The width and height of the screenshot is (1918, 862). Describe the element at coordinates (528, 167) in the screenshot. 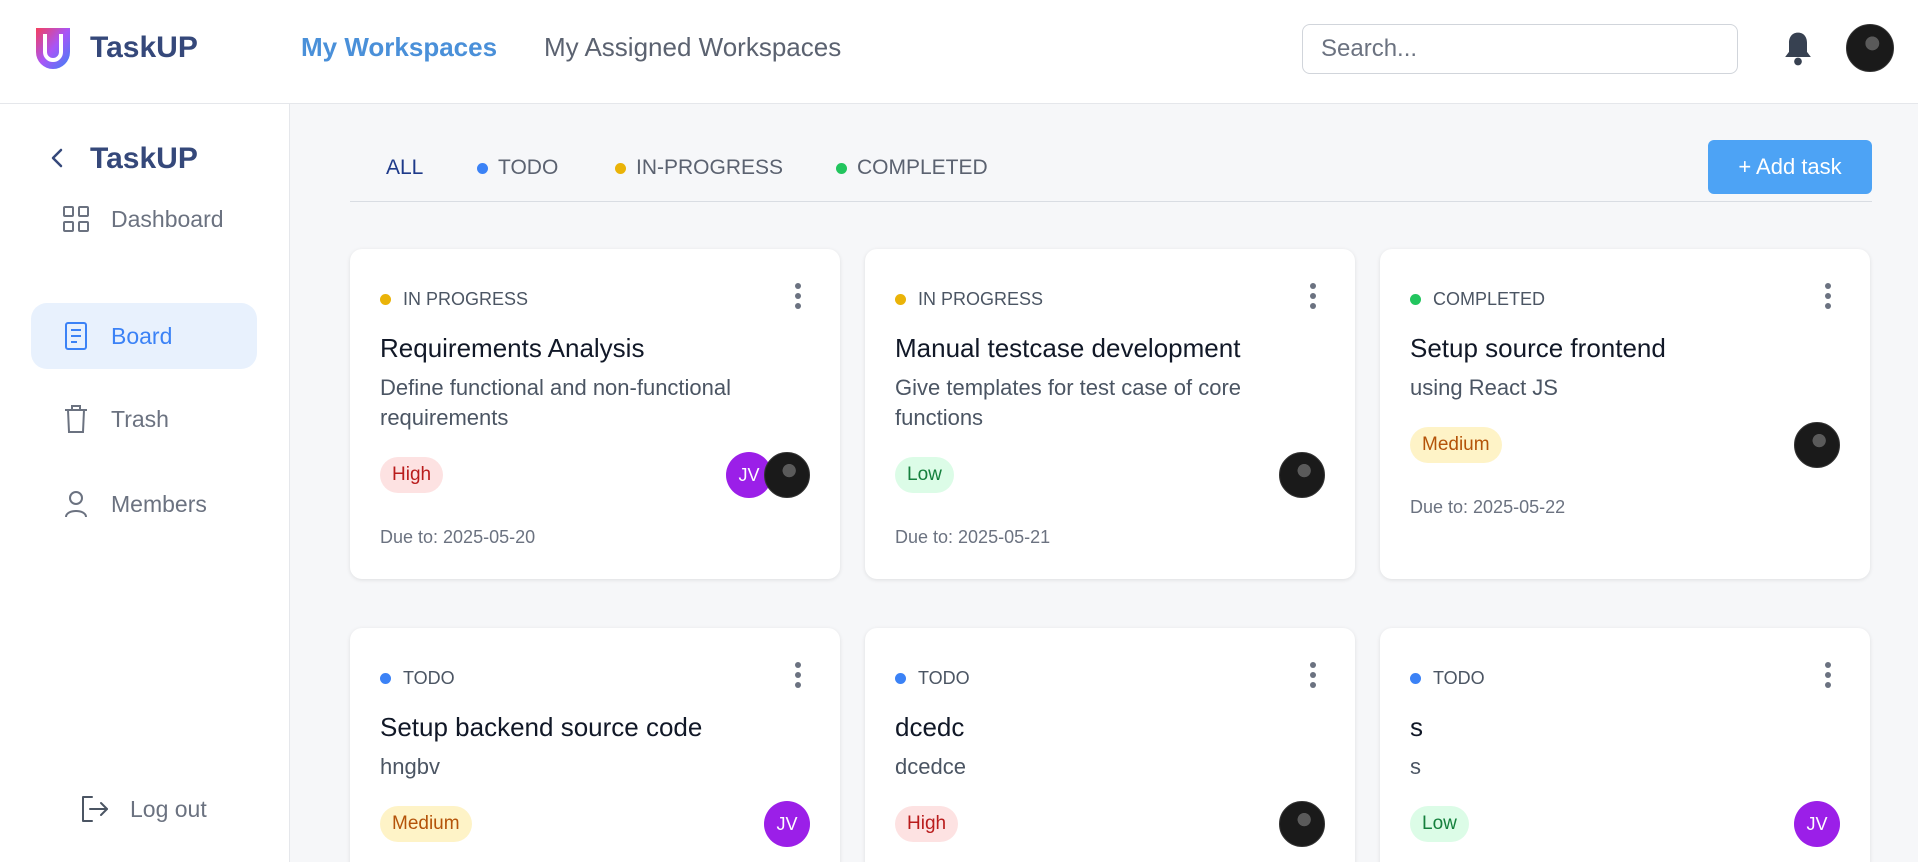

I see `tab-label: TODO` at that location.